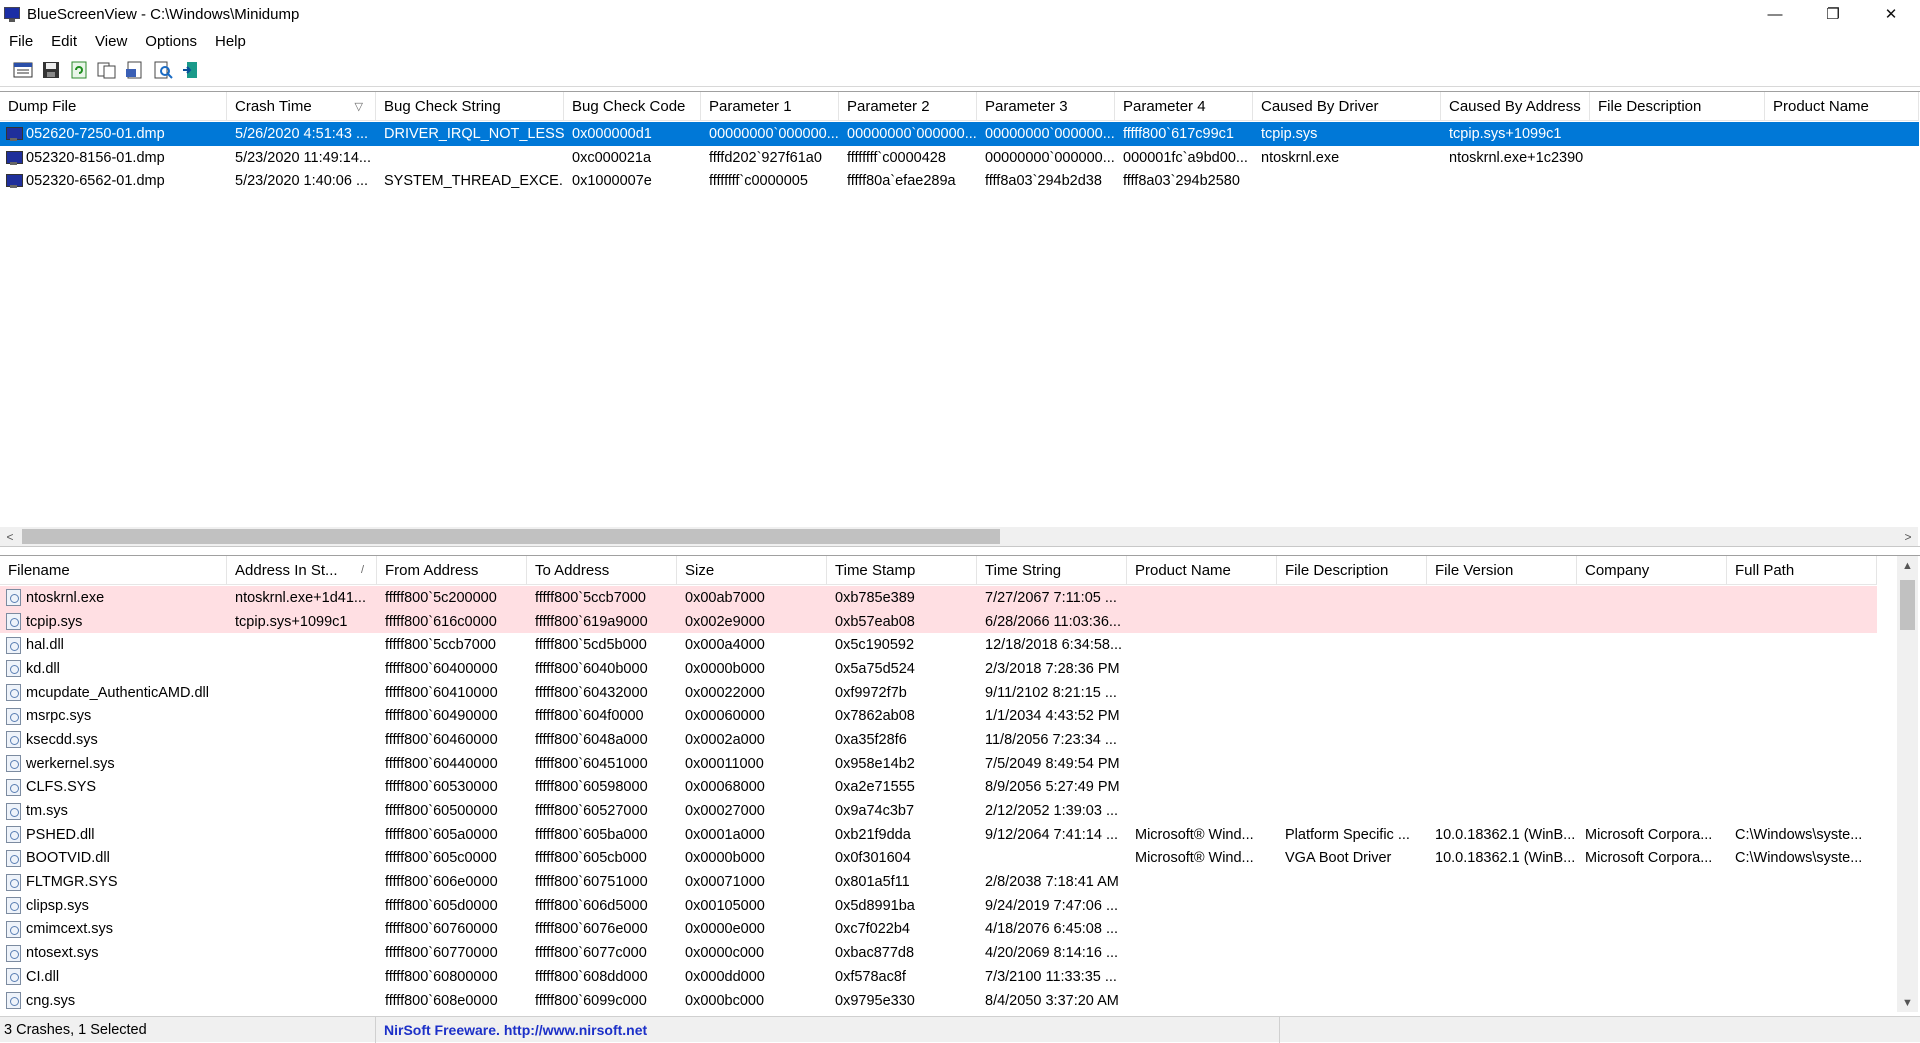 This screenshot has width=1920, height=1043. What do you see at coordinates (1833, 14) in the screenshot?
I see `restore-button: ❐` at bounding box center [1833, 14].